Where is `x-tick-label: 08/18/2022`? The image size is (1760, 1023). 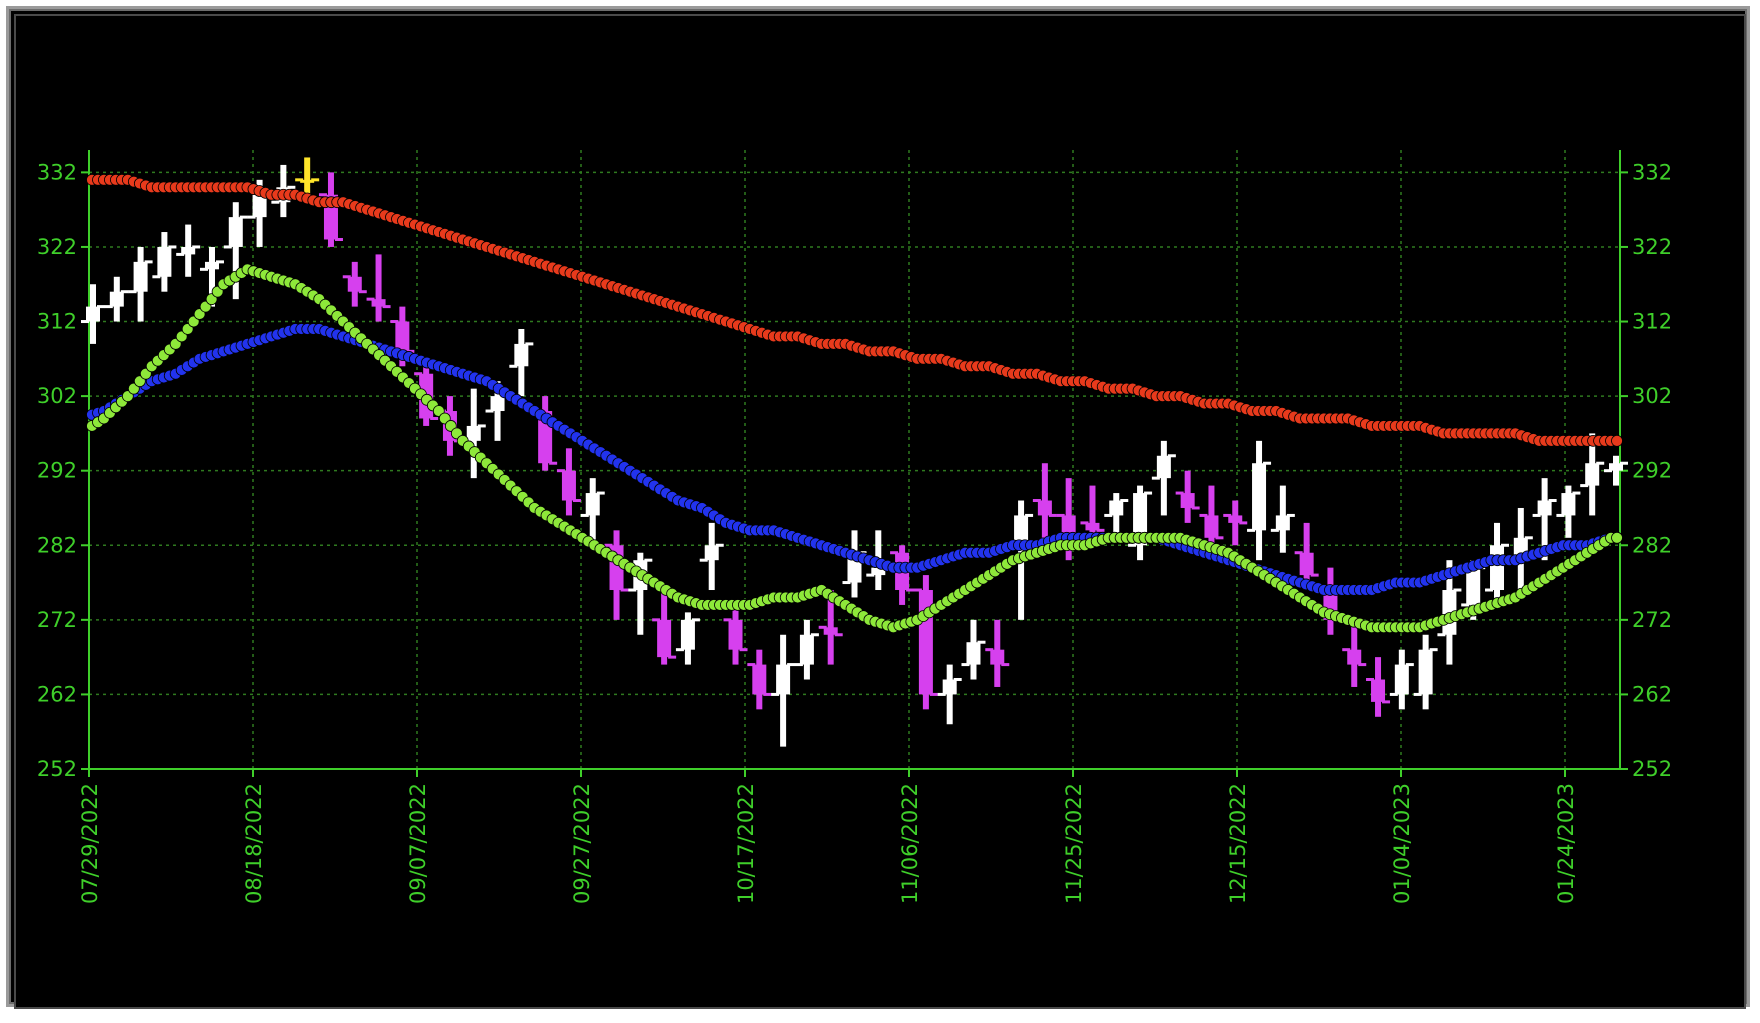
x-tick-label: 08/18/2022 is located at coordinates (254, 843).